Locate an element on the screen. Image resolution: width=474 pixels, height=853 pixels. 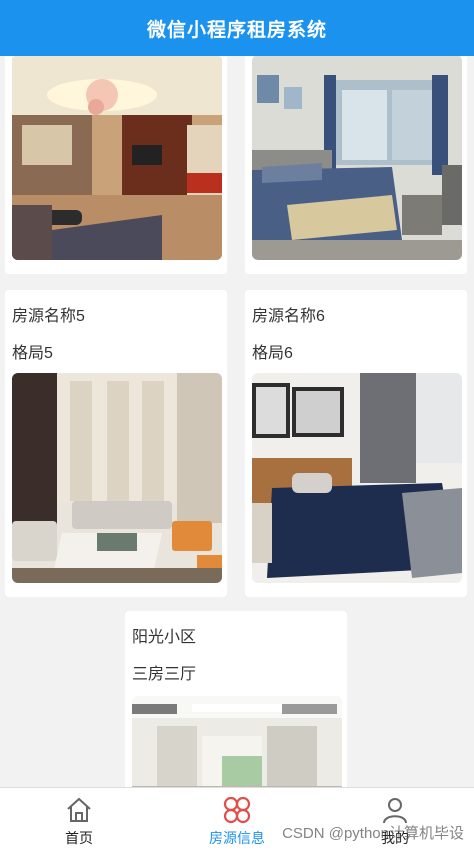
listing-layout: 格局6 is located at coordinates (272, 353).